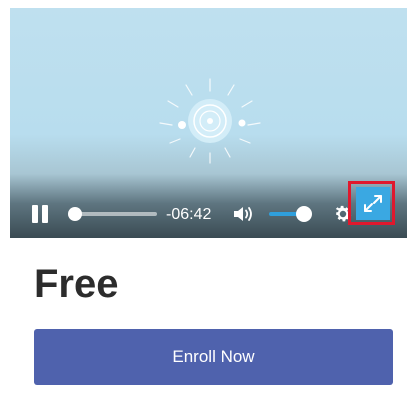  I want to click on fullscreen-button, so click(373, 203).